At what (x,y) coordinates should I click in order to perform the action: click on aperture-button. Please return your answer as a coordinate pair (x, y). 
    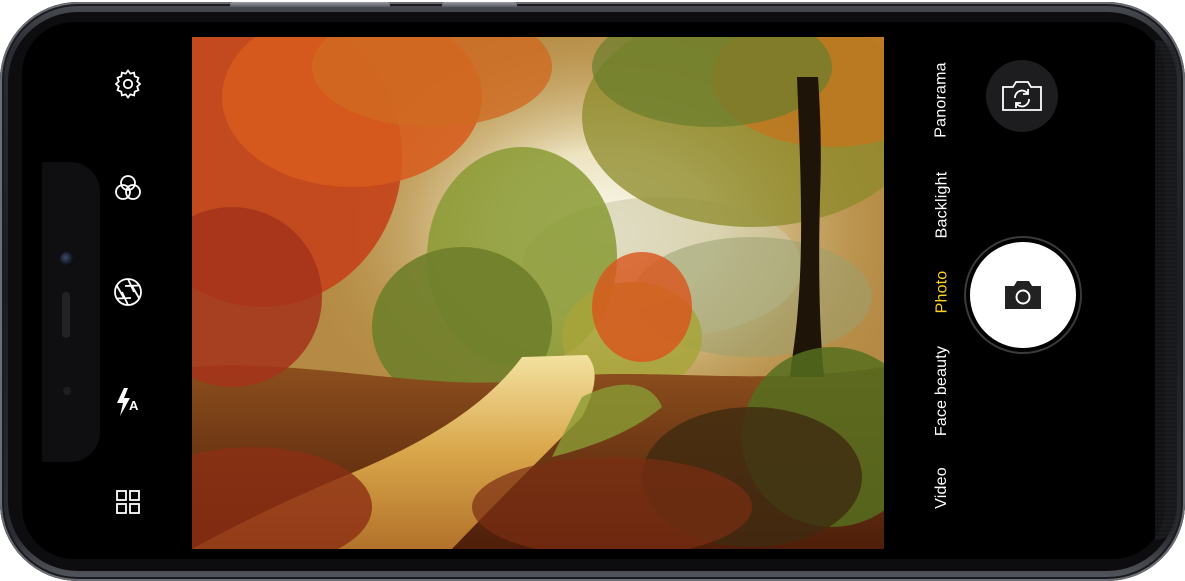
    Looking at the image, I should click on (128, 292).